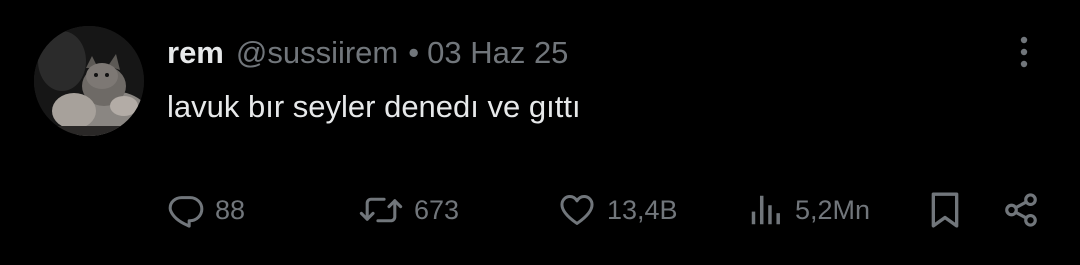  I want to click on author-handle: @sussiirem, so click(317, 53).